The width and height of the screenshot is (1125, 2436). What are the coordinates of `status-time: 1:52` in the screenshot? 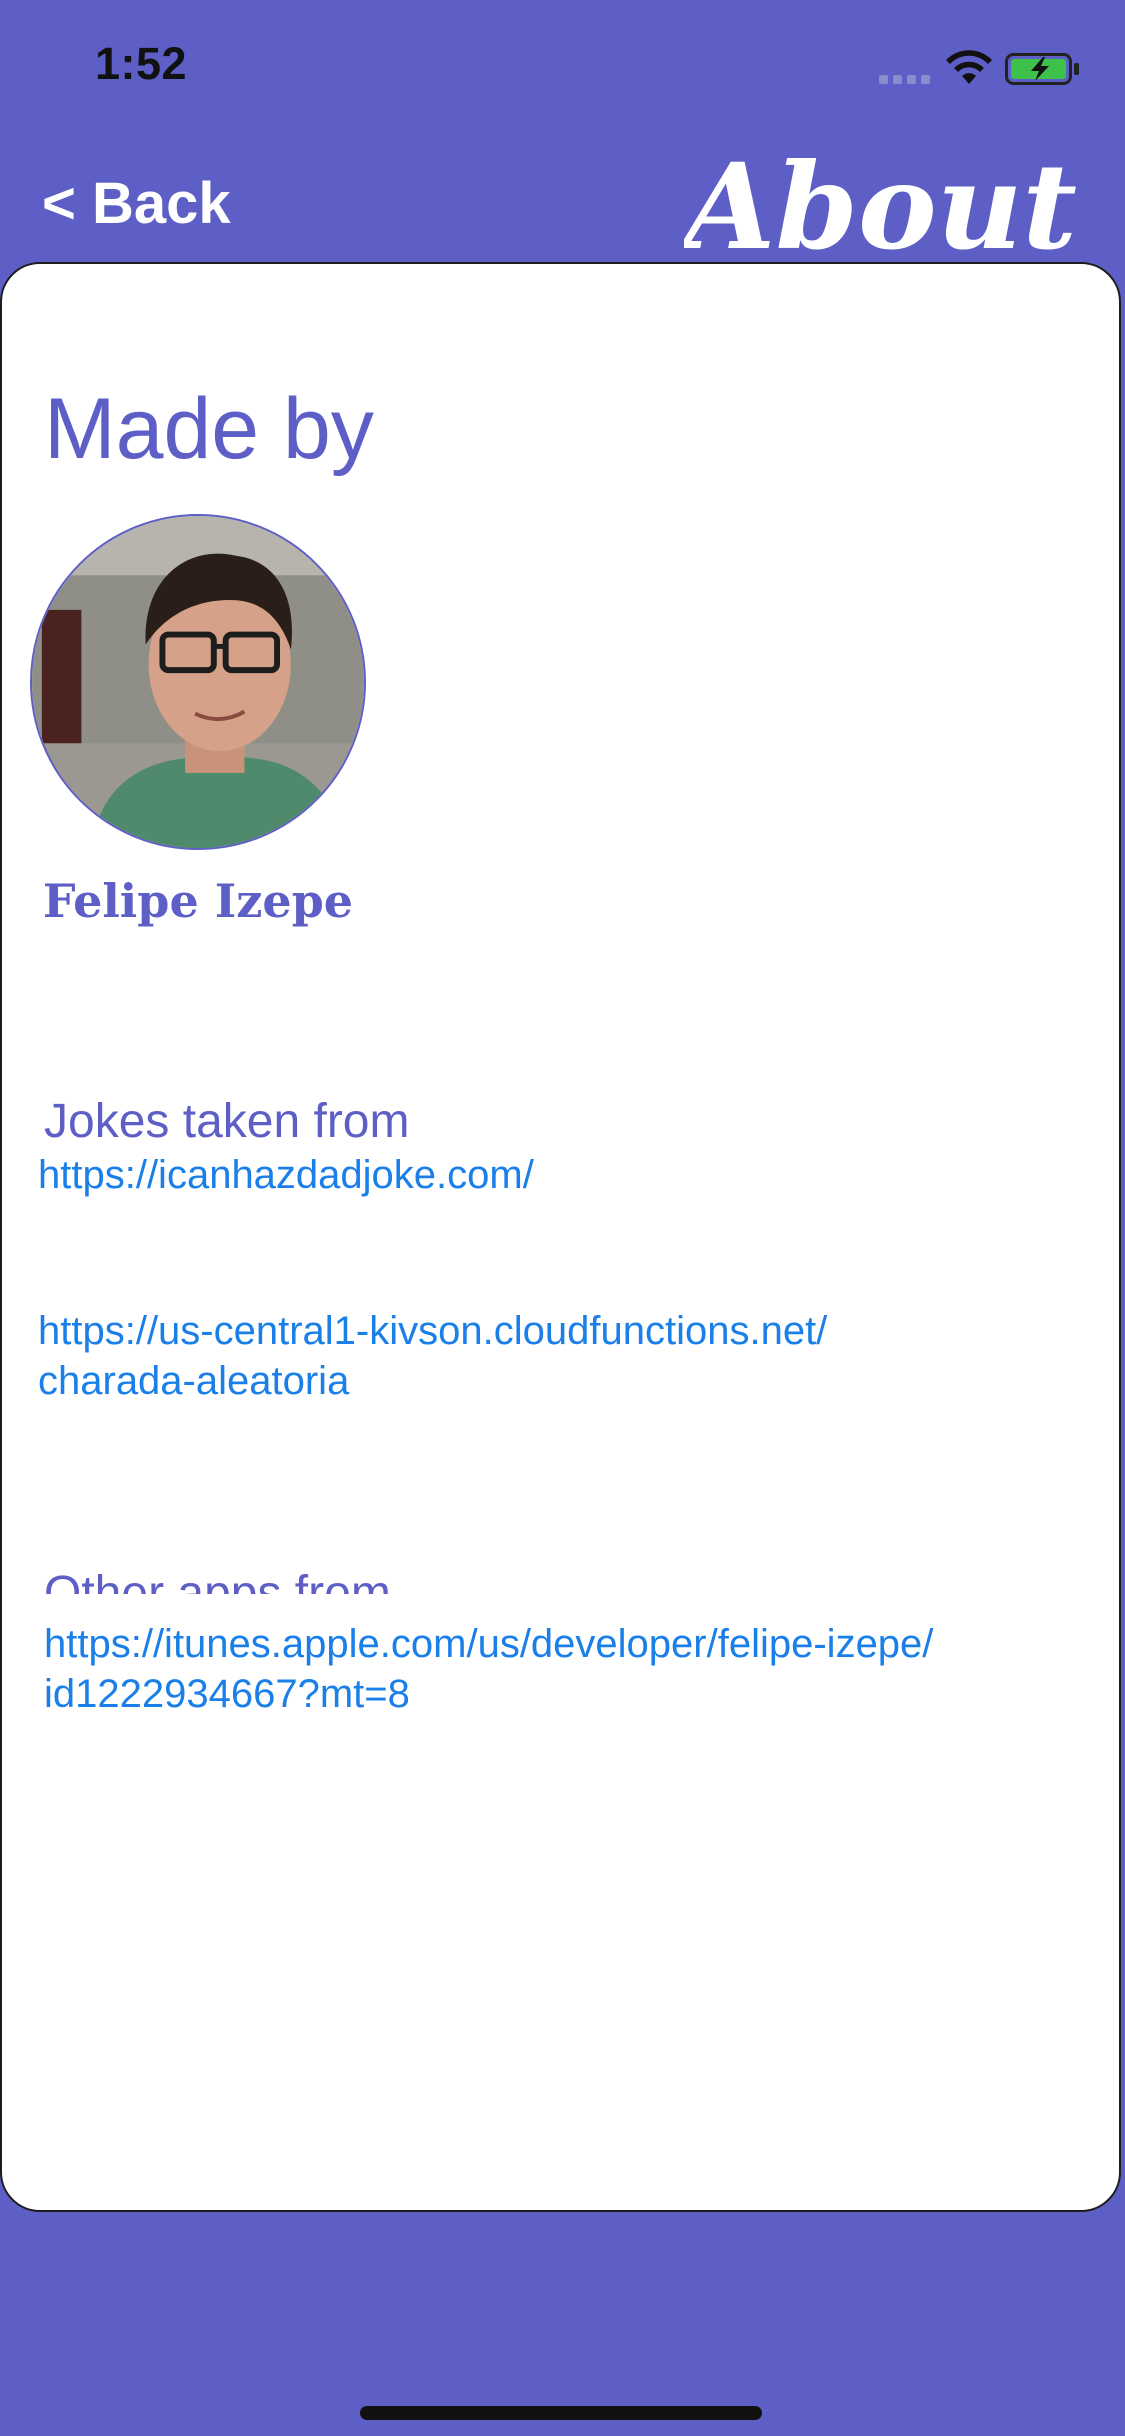 It's located at (141, 63).